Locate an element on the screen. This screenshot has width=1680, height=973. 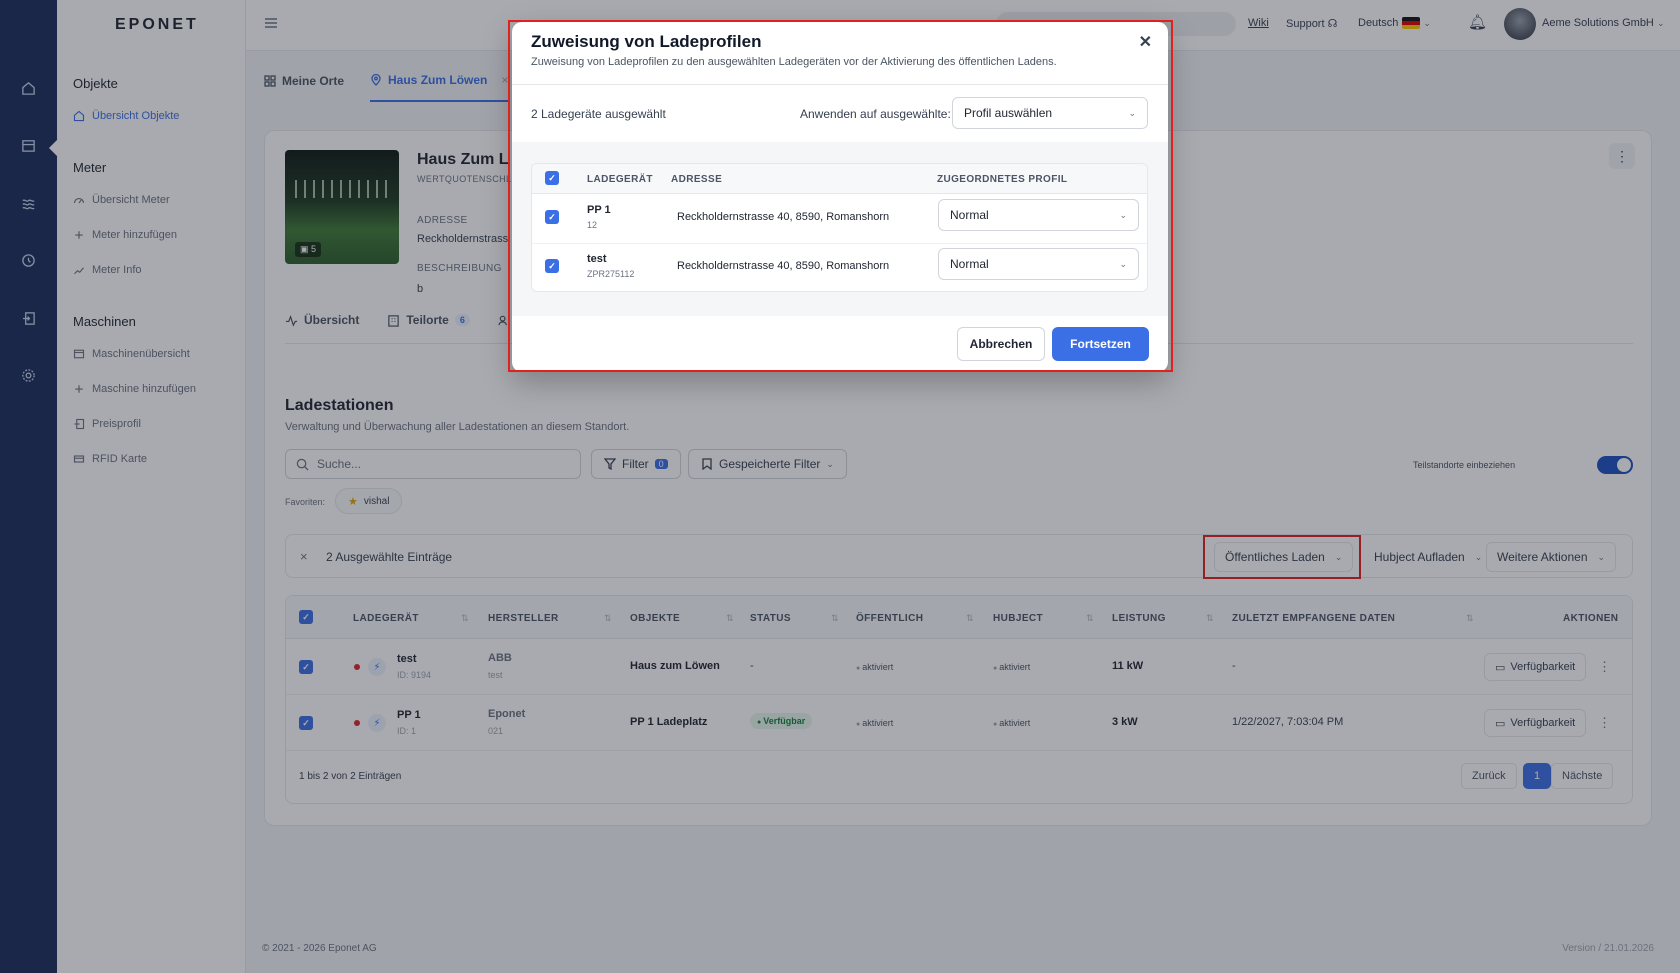
highlight-modal is located at coordinates (840, 196).